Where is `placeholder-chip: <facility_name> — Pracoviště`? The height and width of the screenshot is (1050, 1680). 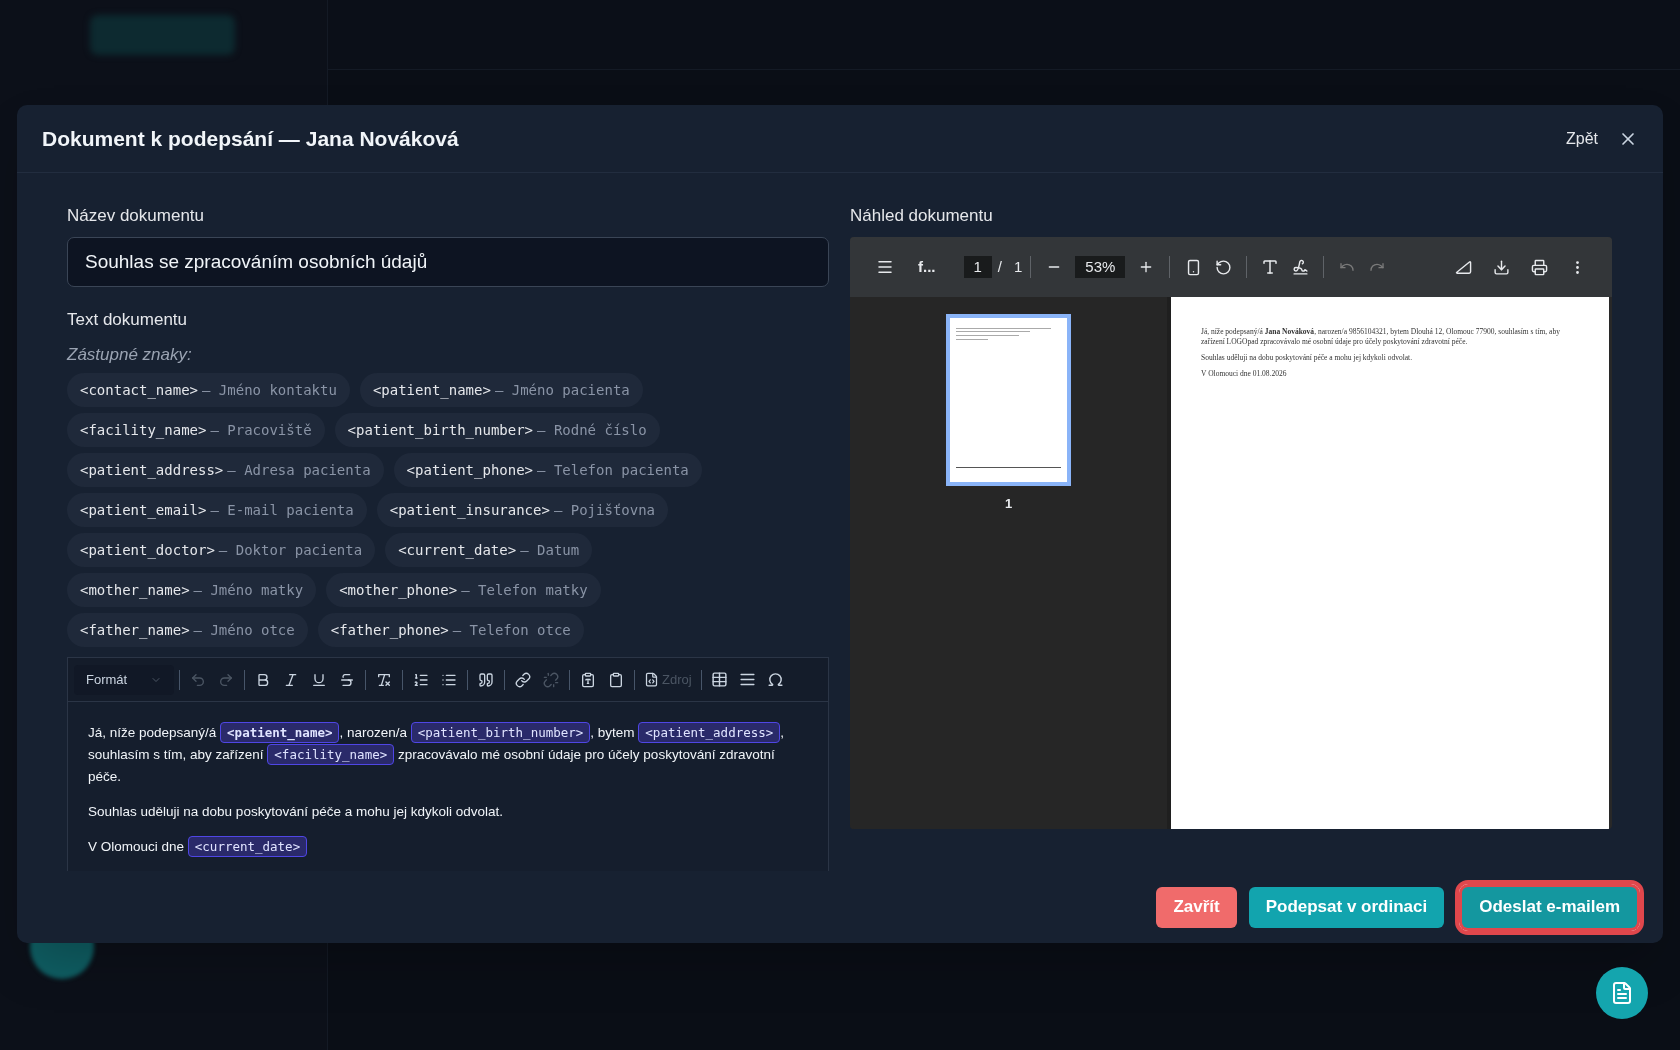
placeholder-chip: <facility_name> — Pracoviště is located at coordinates (196, 430).